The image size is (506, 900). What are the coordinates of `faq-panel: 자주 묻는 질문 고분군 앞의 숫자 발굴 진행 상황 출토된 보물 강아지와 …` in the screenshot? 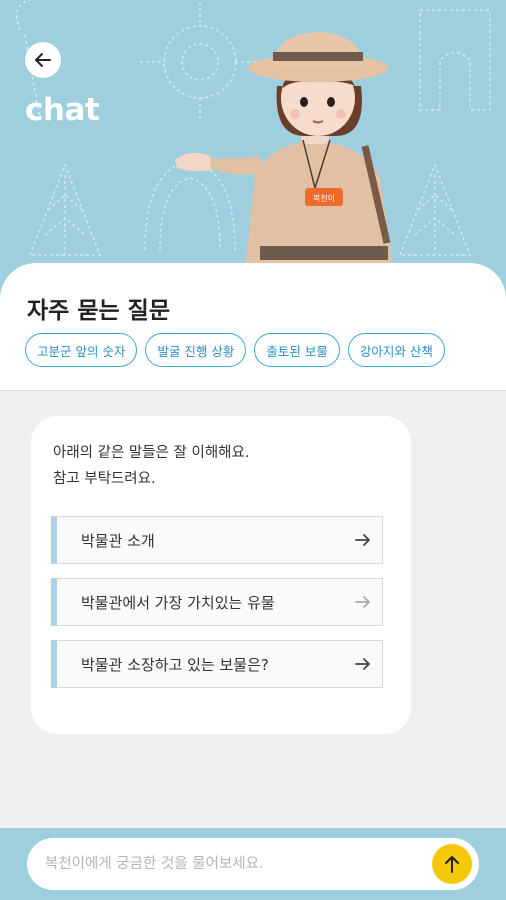 It's located at (253, 327).